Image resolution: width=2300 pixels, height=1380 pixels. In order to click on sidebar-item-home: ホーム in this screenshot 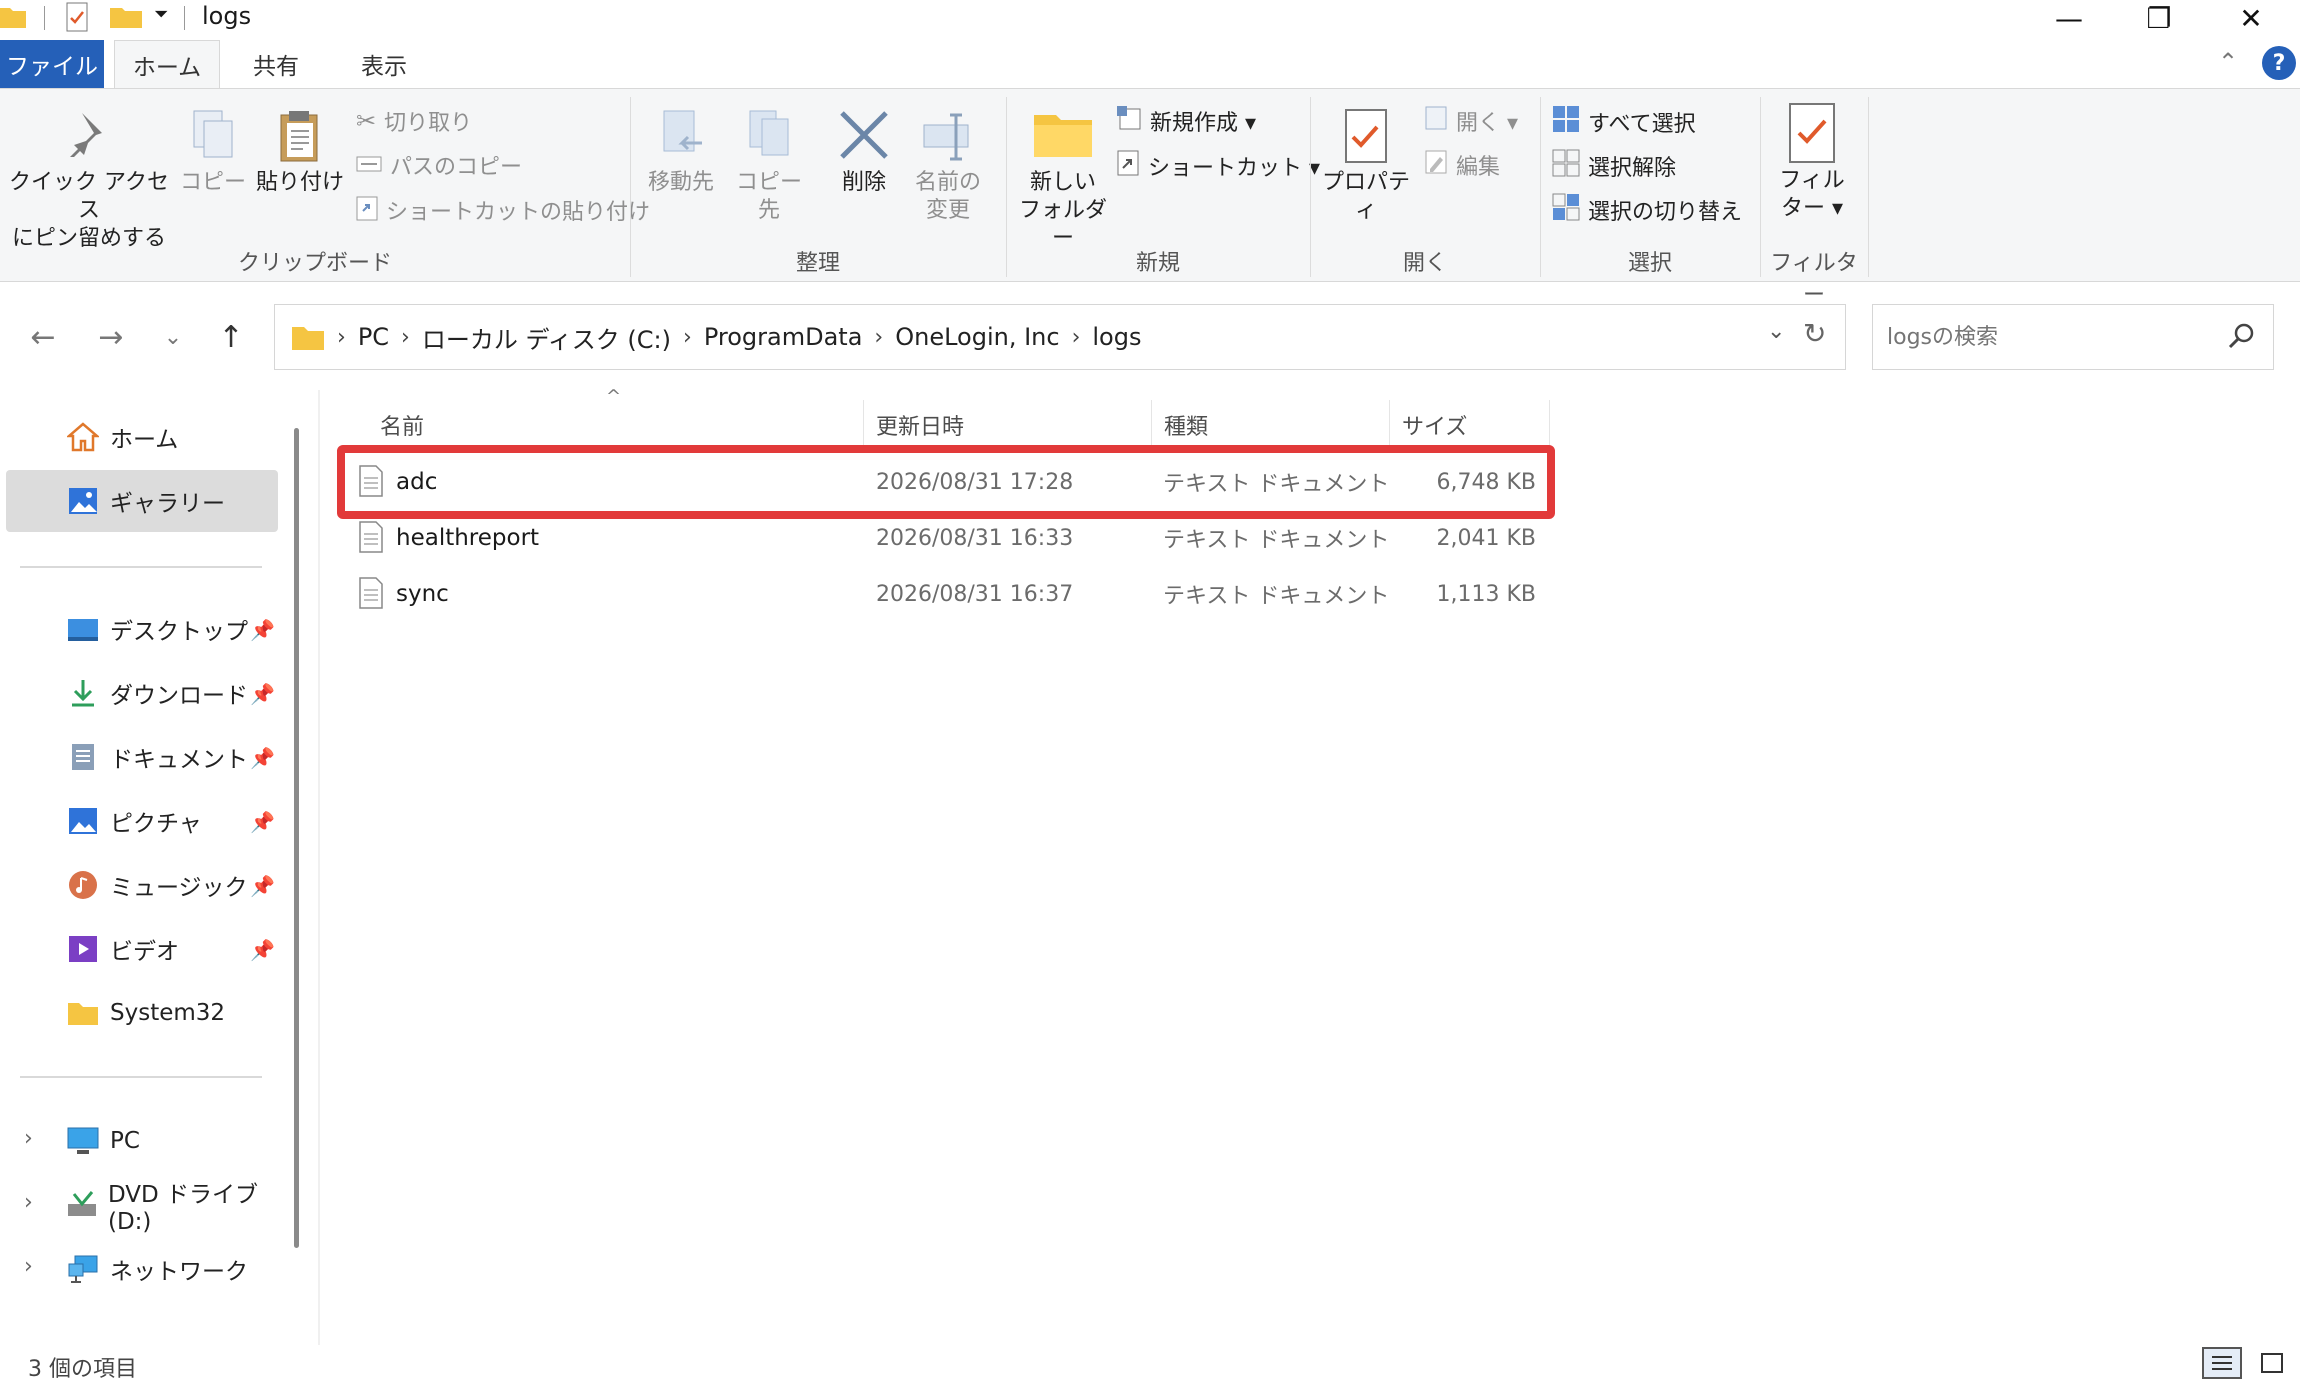, I will do `click(140, 437)`.